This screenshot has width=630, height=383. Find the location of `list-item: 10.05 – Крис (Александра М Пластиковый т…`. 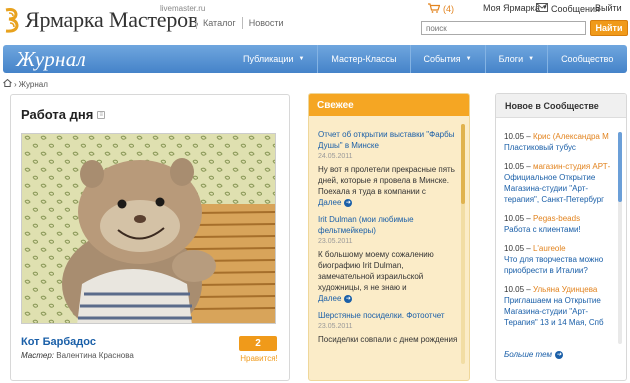

list-item: 10.05 – Крис (Александра М Пластиковый т… is located at coordinates (560, 142).